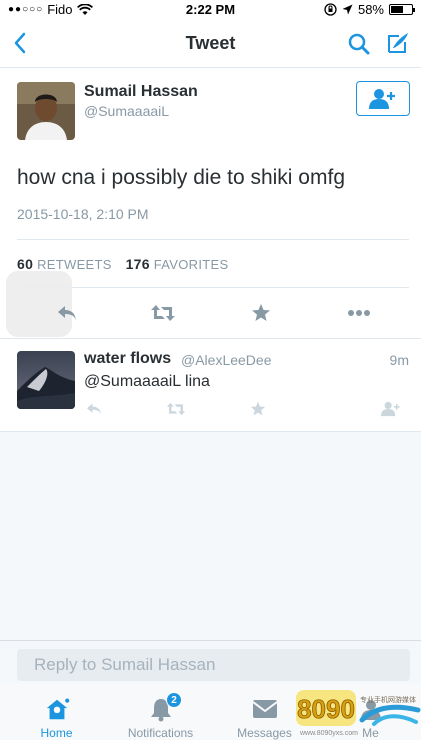 The image size is (421, 740). I want to click on notifications-badge: 2, so click(174, 700).